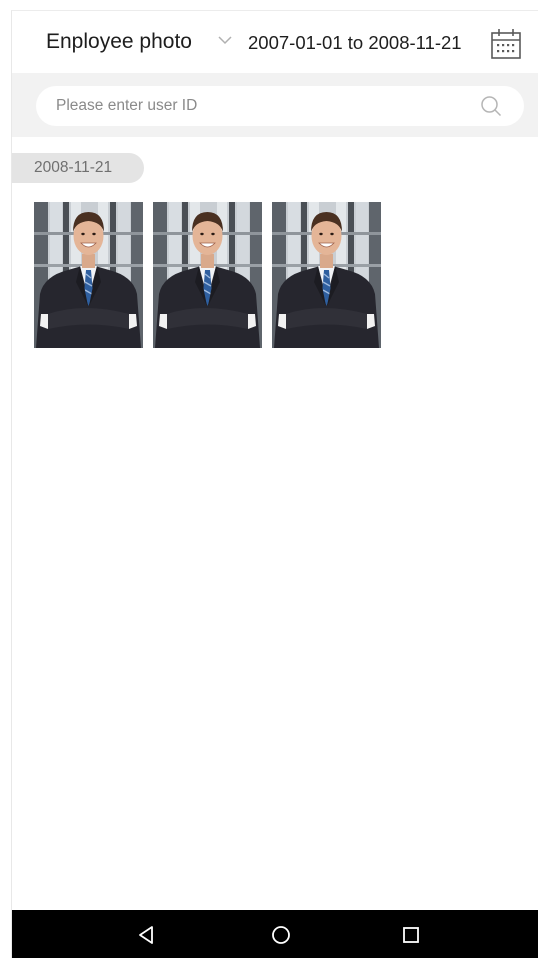  What do you see at coordinates (506, 44) in the screenshot?
I see `calendar-icon` at bounding box center [506, 44].